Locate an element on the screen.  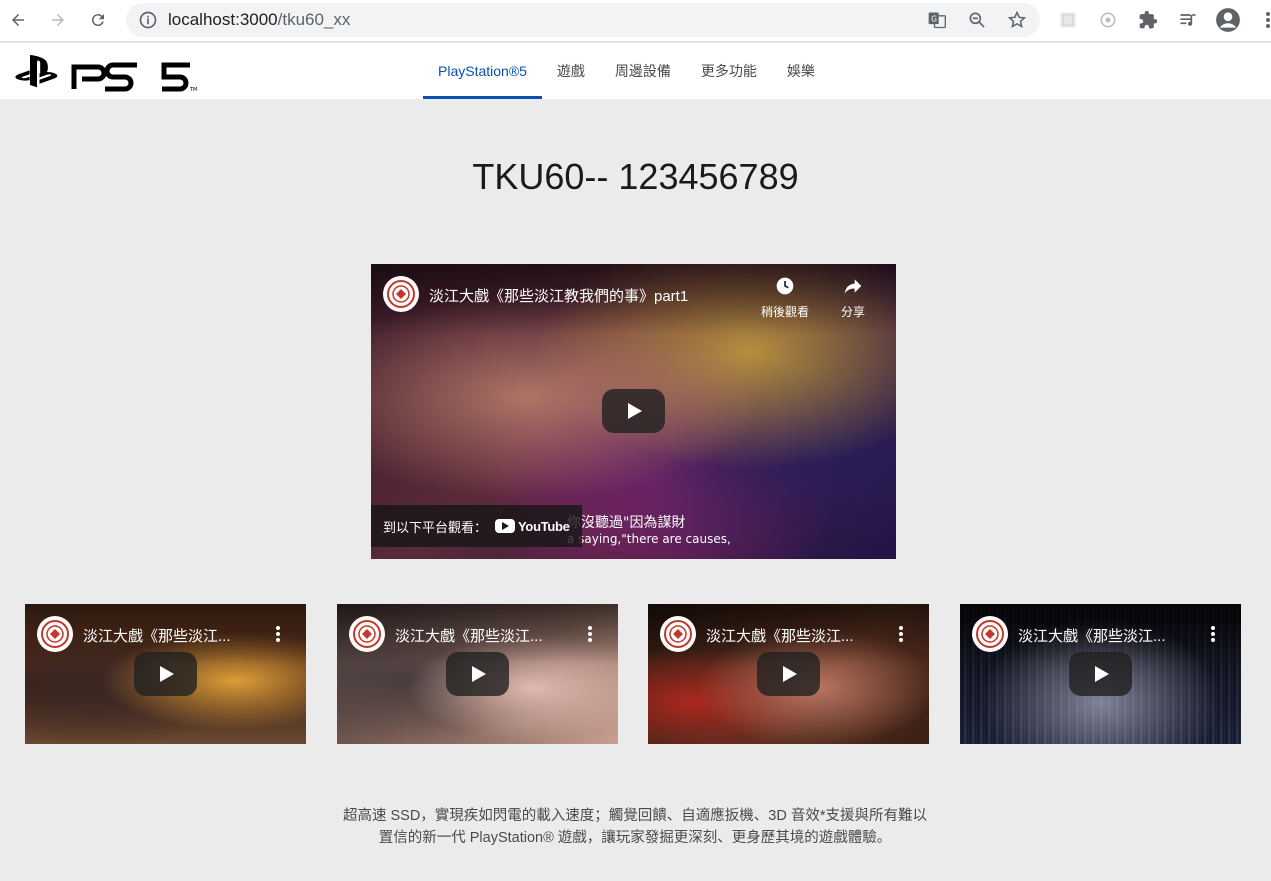
translate-icon: G is located at coordinates (937, 20).